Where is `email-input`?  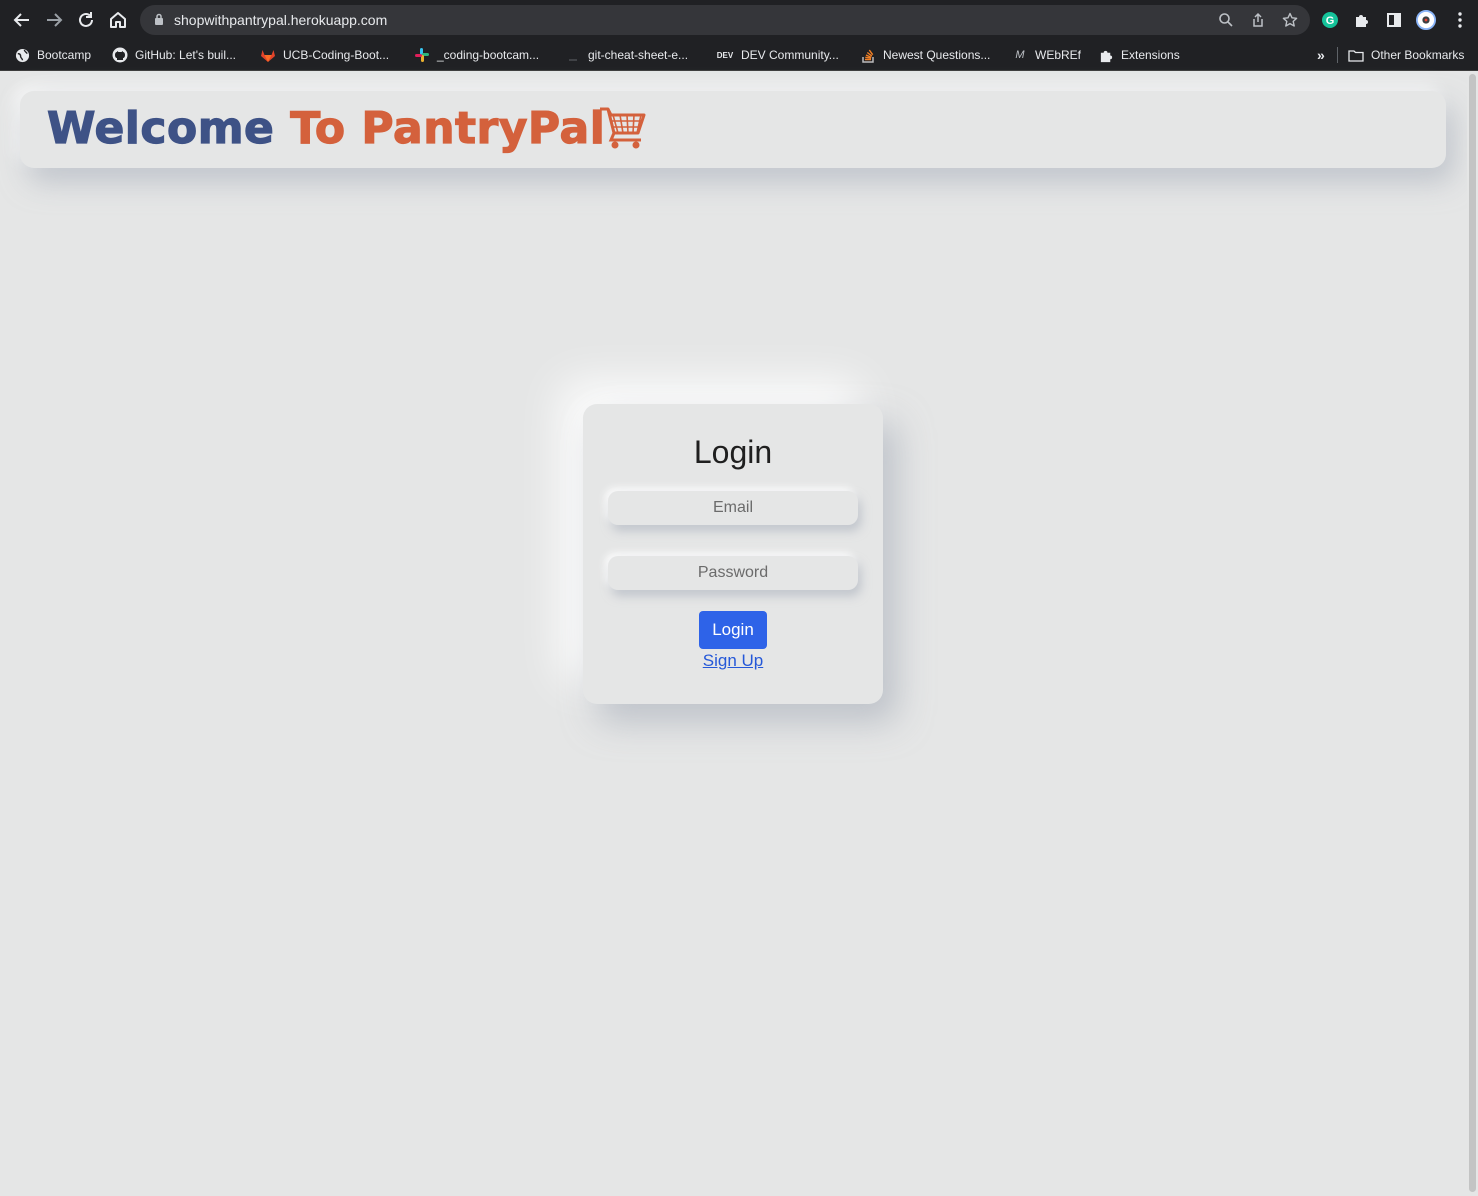 email-input is located at coordinates (733, 508).